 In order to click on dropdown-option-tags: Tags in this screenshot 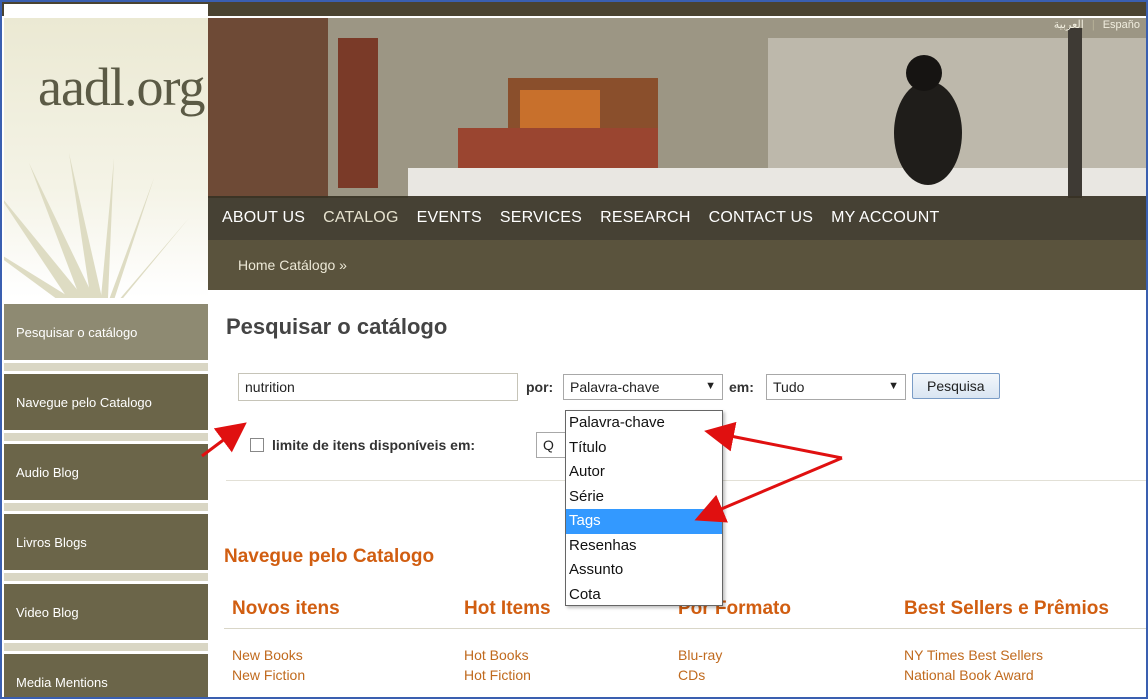, I will do `click(644, 521)`.